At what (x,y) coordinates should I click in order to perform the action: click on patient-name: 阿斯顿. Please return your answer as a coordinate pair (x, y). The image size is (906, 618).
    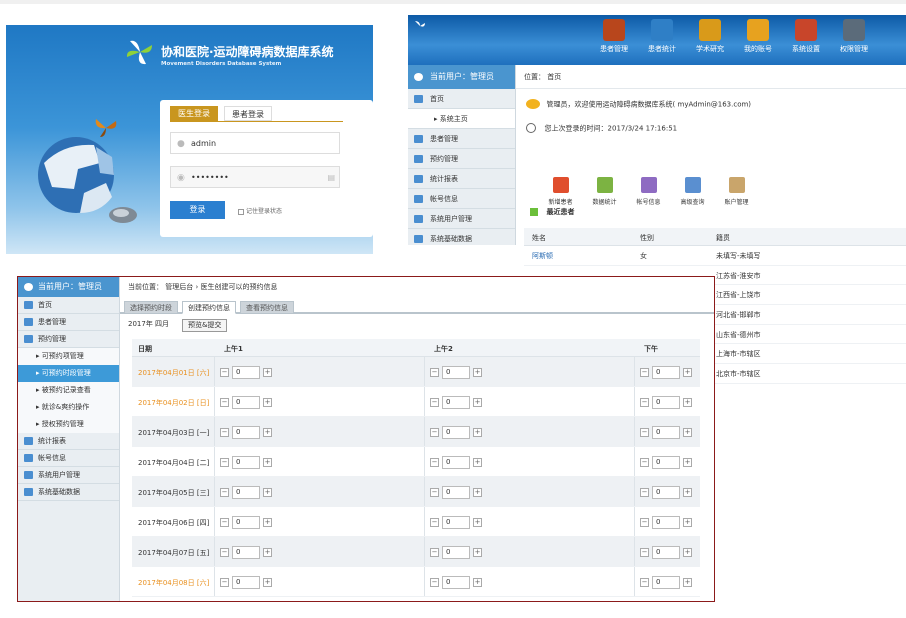
    Looking at the image, I should click on (542, 256).